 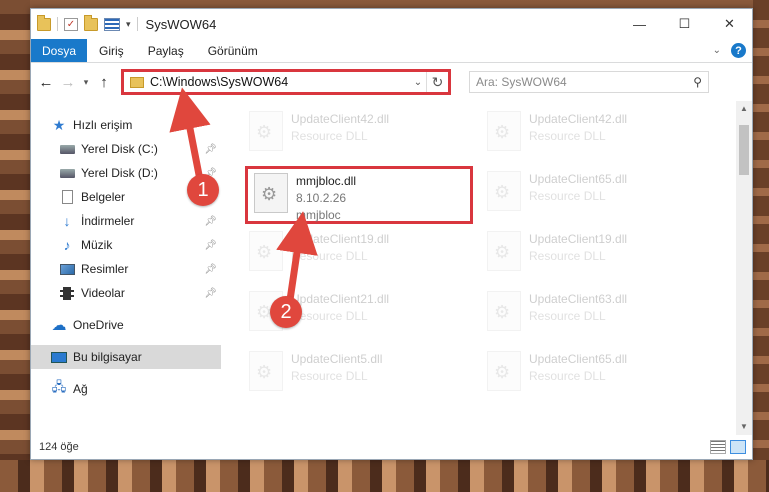 What do you see at coordinates (126, 293) in the screenshot?
I see `sidebar-item-videos: Videolar 📌︎` at bounding box center [126, 293].